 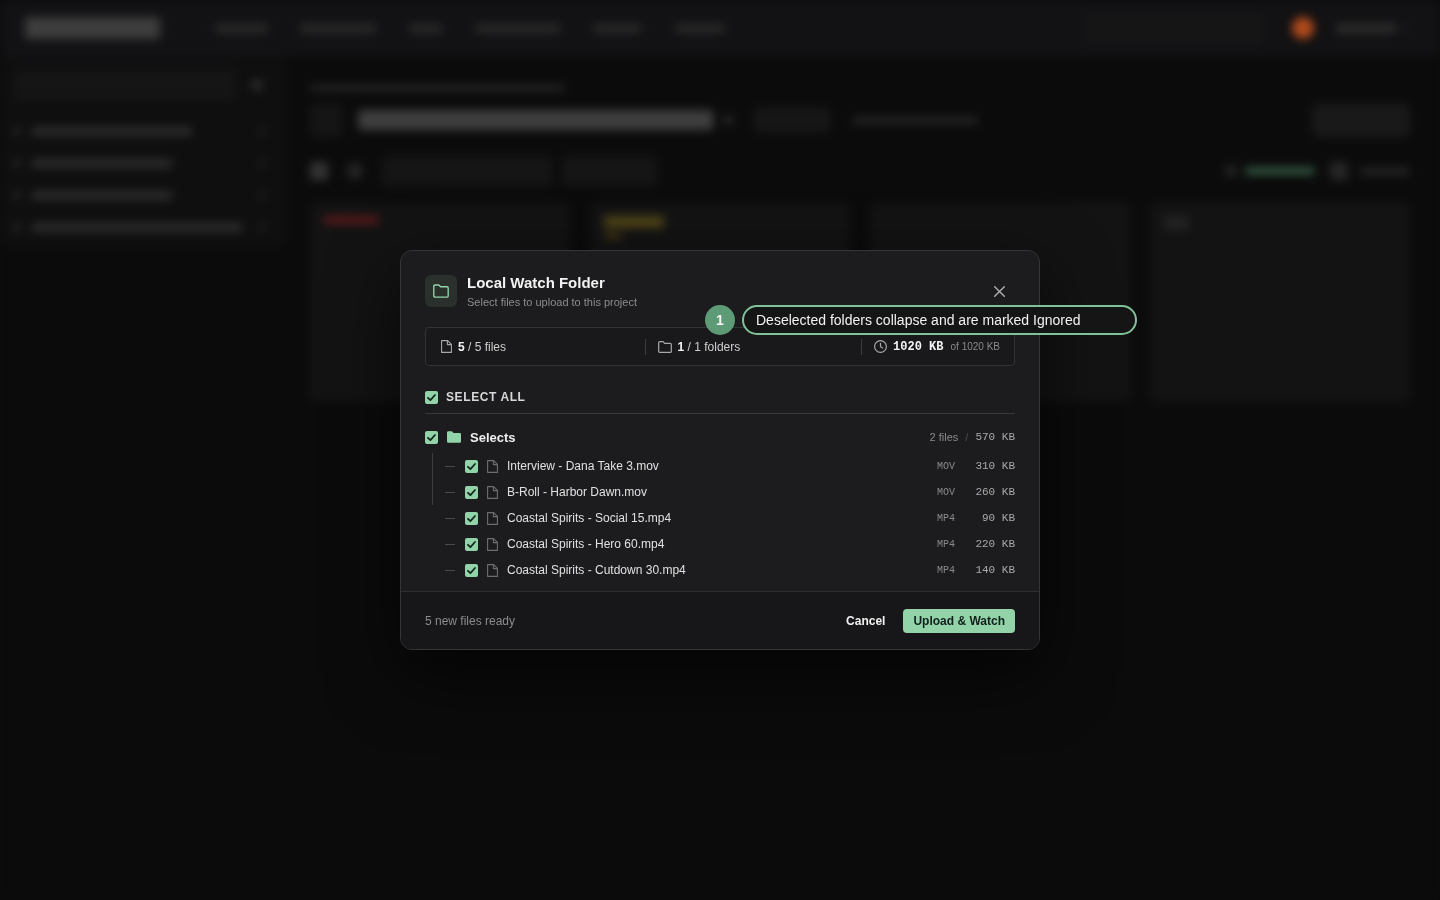 I want to click on close-icon, so click(x=999, y=291).